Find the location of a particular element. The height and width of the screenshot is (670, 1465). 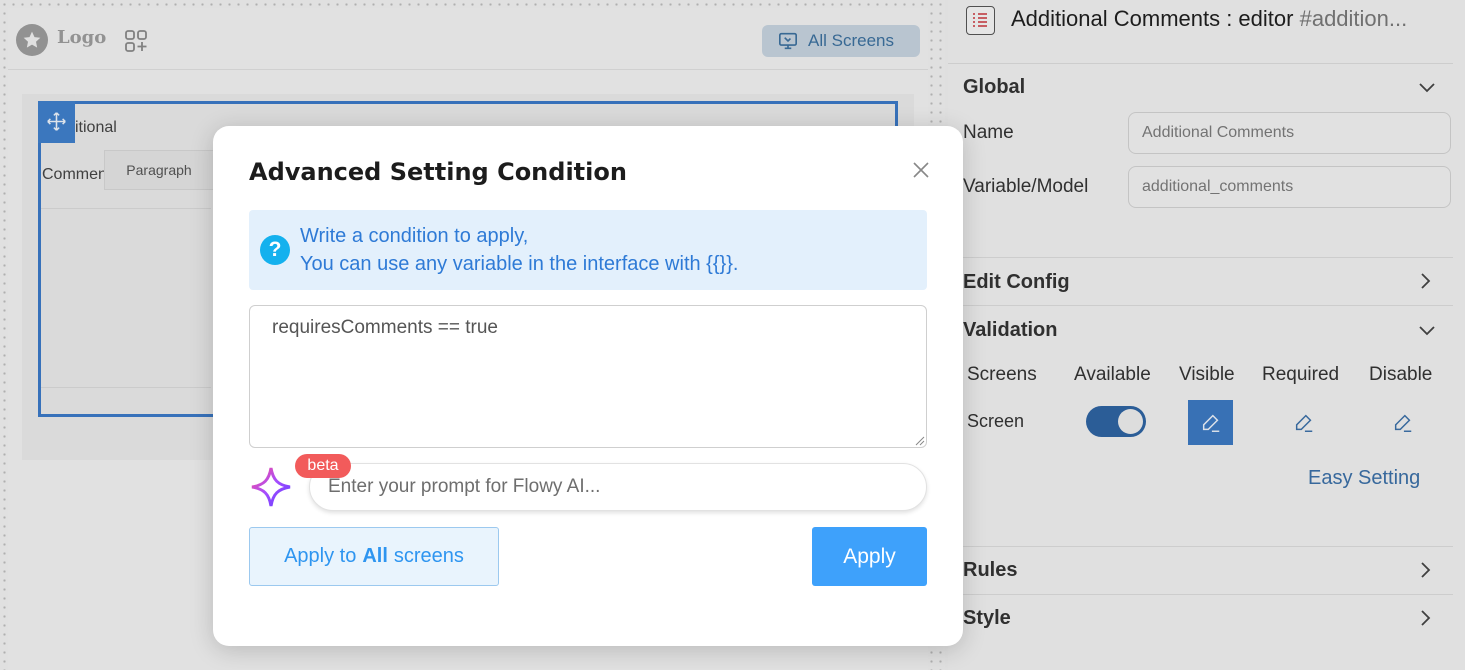

modal-title: Advanced Setting Condition is located at coordinates (438, 172).